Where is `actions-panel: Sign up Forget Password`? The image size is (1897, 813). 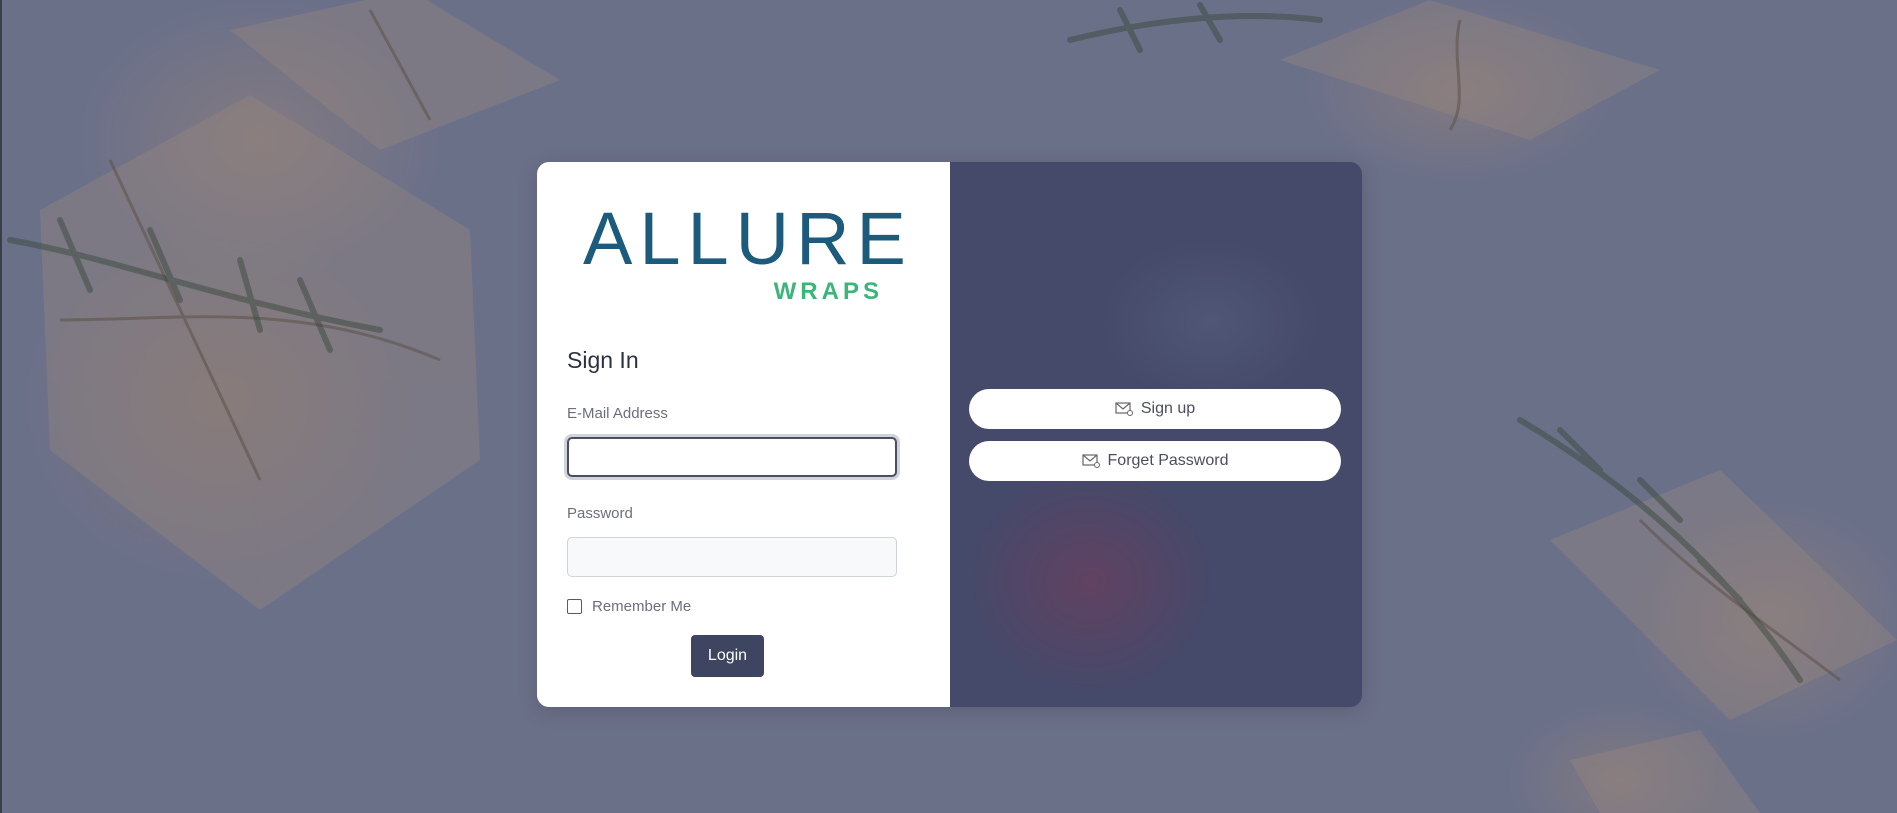
actions-panel: Sign up Forget Password is located at coordinates (1156, 434).